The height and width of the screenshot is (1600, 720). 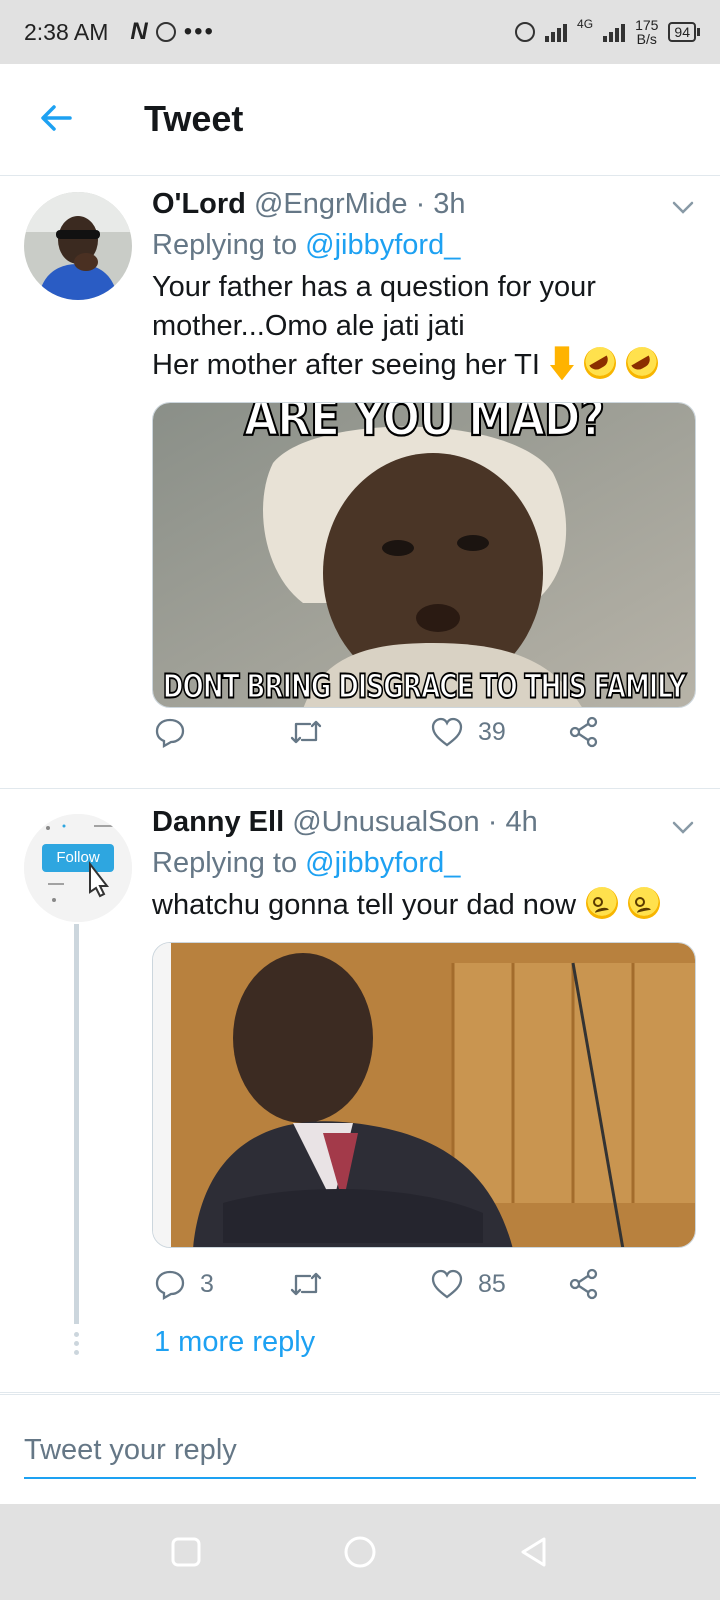 I want to click on status-bar: 2:38 AM N ••• 4G 175 B/s 94, so click(x=360, y=32).